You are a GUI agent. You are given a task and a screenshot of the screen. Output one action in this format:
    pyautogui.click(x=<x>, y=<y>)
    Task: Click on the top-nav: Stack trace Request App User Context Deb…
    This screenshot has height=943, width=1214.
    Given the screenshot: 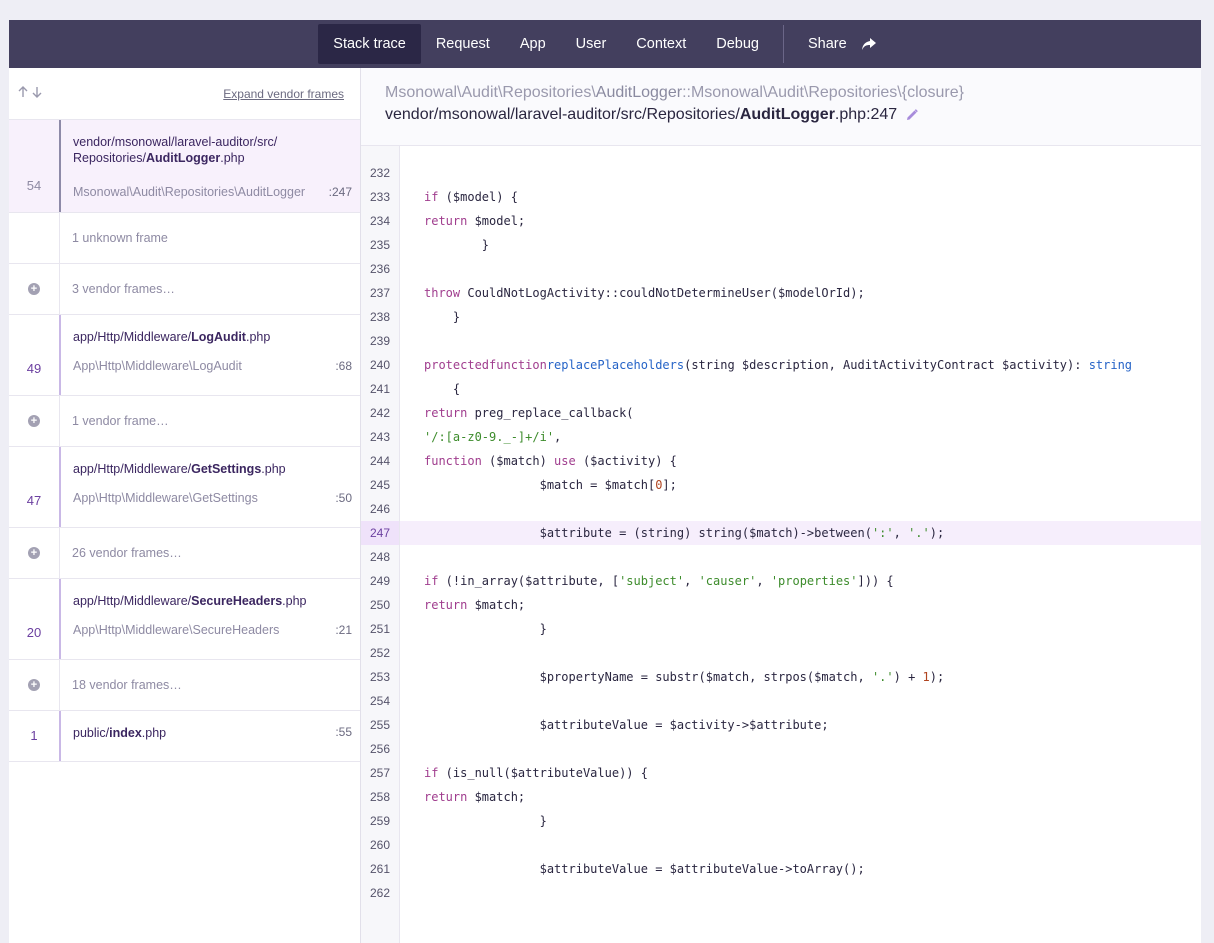 What is the action you would take?
    pyautogui.click(x=605, y=44)
    